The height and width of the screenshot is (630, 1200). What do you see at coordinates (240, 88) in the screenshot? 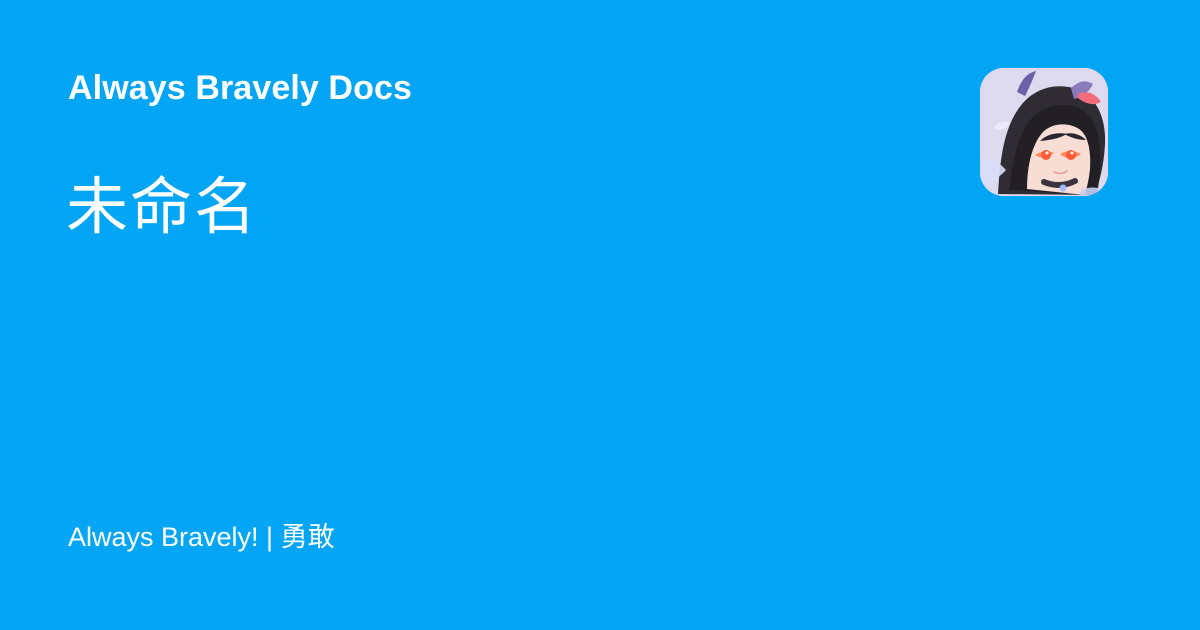
I see `site-title: Always Bravely Docs` at bounding box center [240, 88].